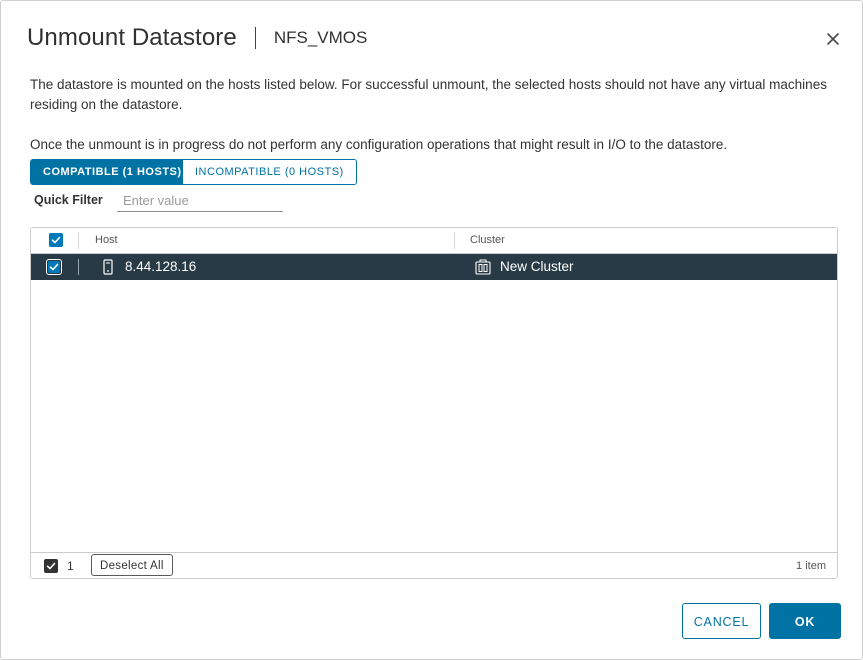  I want to click on select-all-checkbox, so click(56, 240).